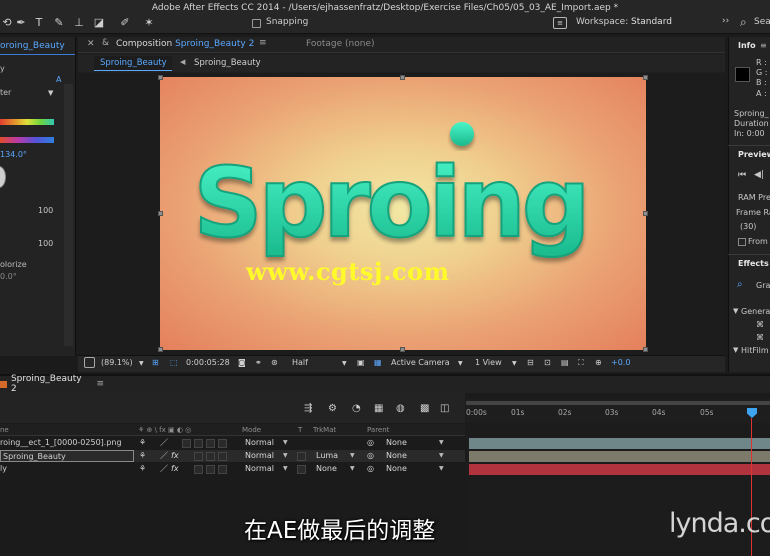 The image size is (770, 556). I want to click on subtab-sproing-beauty: Sproing_Beauty, so click(227, 63).